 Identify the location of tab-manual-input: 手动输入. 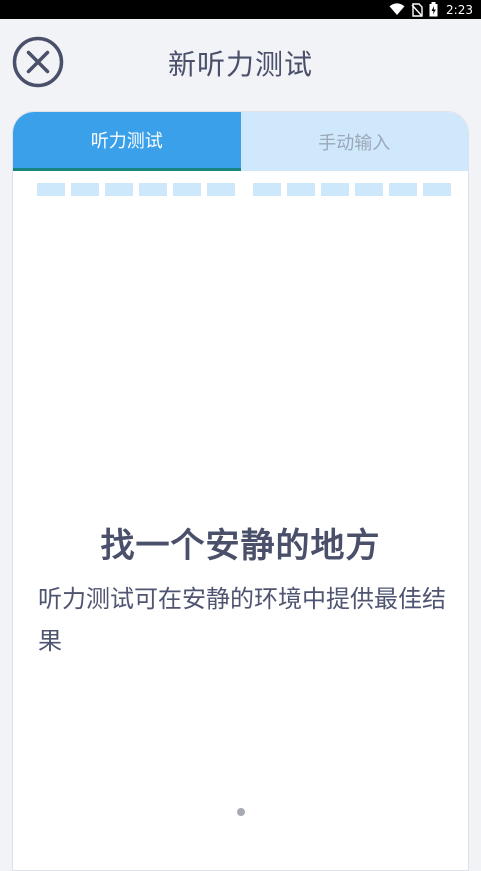
(354, 141).